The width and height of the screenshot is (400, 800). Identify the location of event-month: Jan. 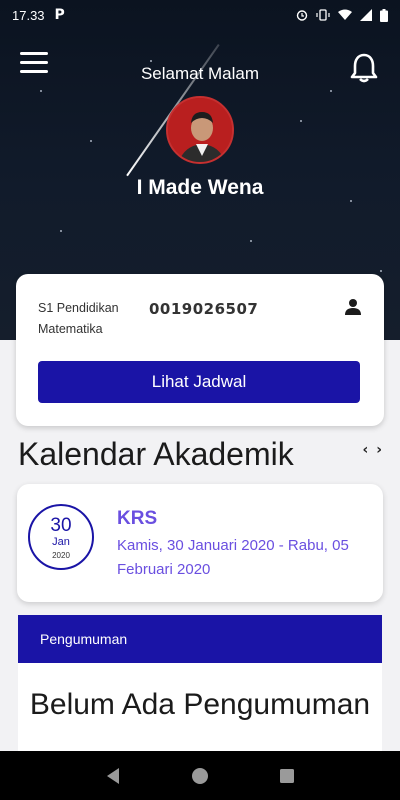
(61, 542).